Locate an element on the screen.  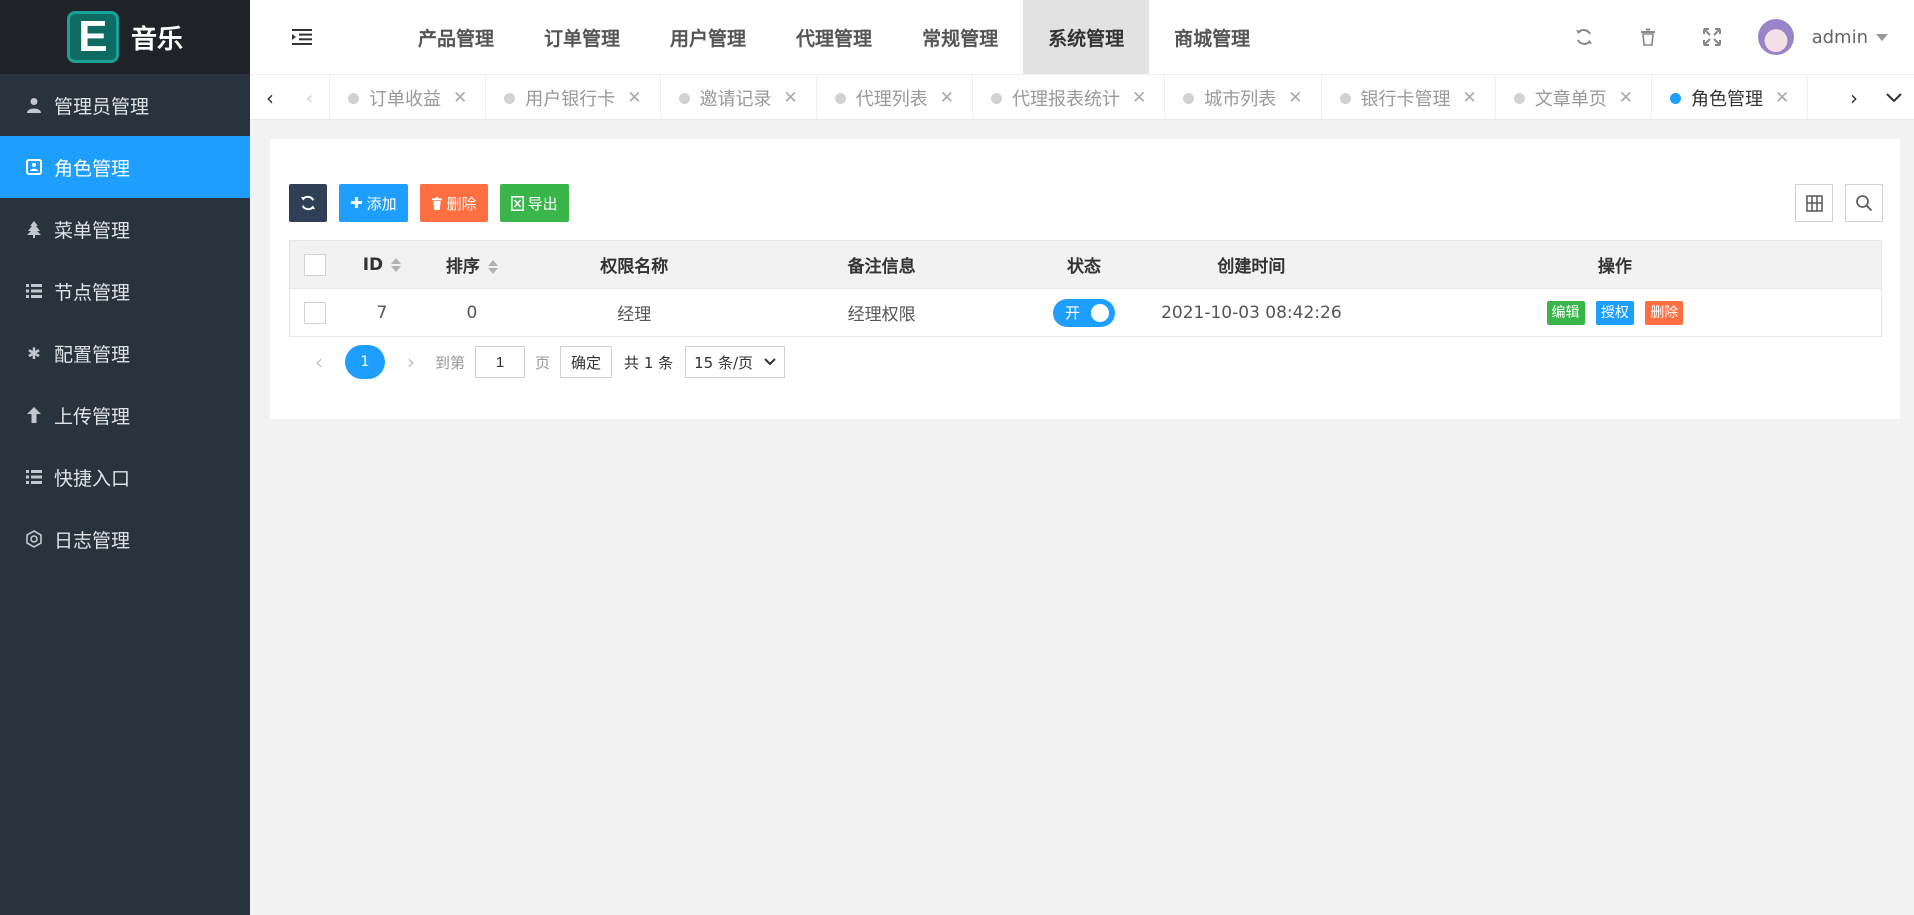
tab-scroll-left-icon: ‹ is located at coordinates (270, 97).